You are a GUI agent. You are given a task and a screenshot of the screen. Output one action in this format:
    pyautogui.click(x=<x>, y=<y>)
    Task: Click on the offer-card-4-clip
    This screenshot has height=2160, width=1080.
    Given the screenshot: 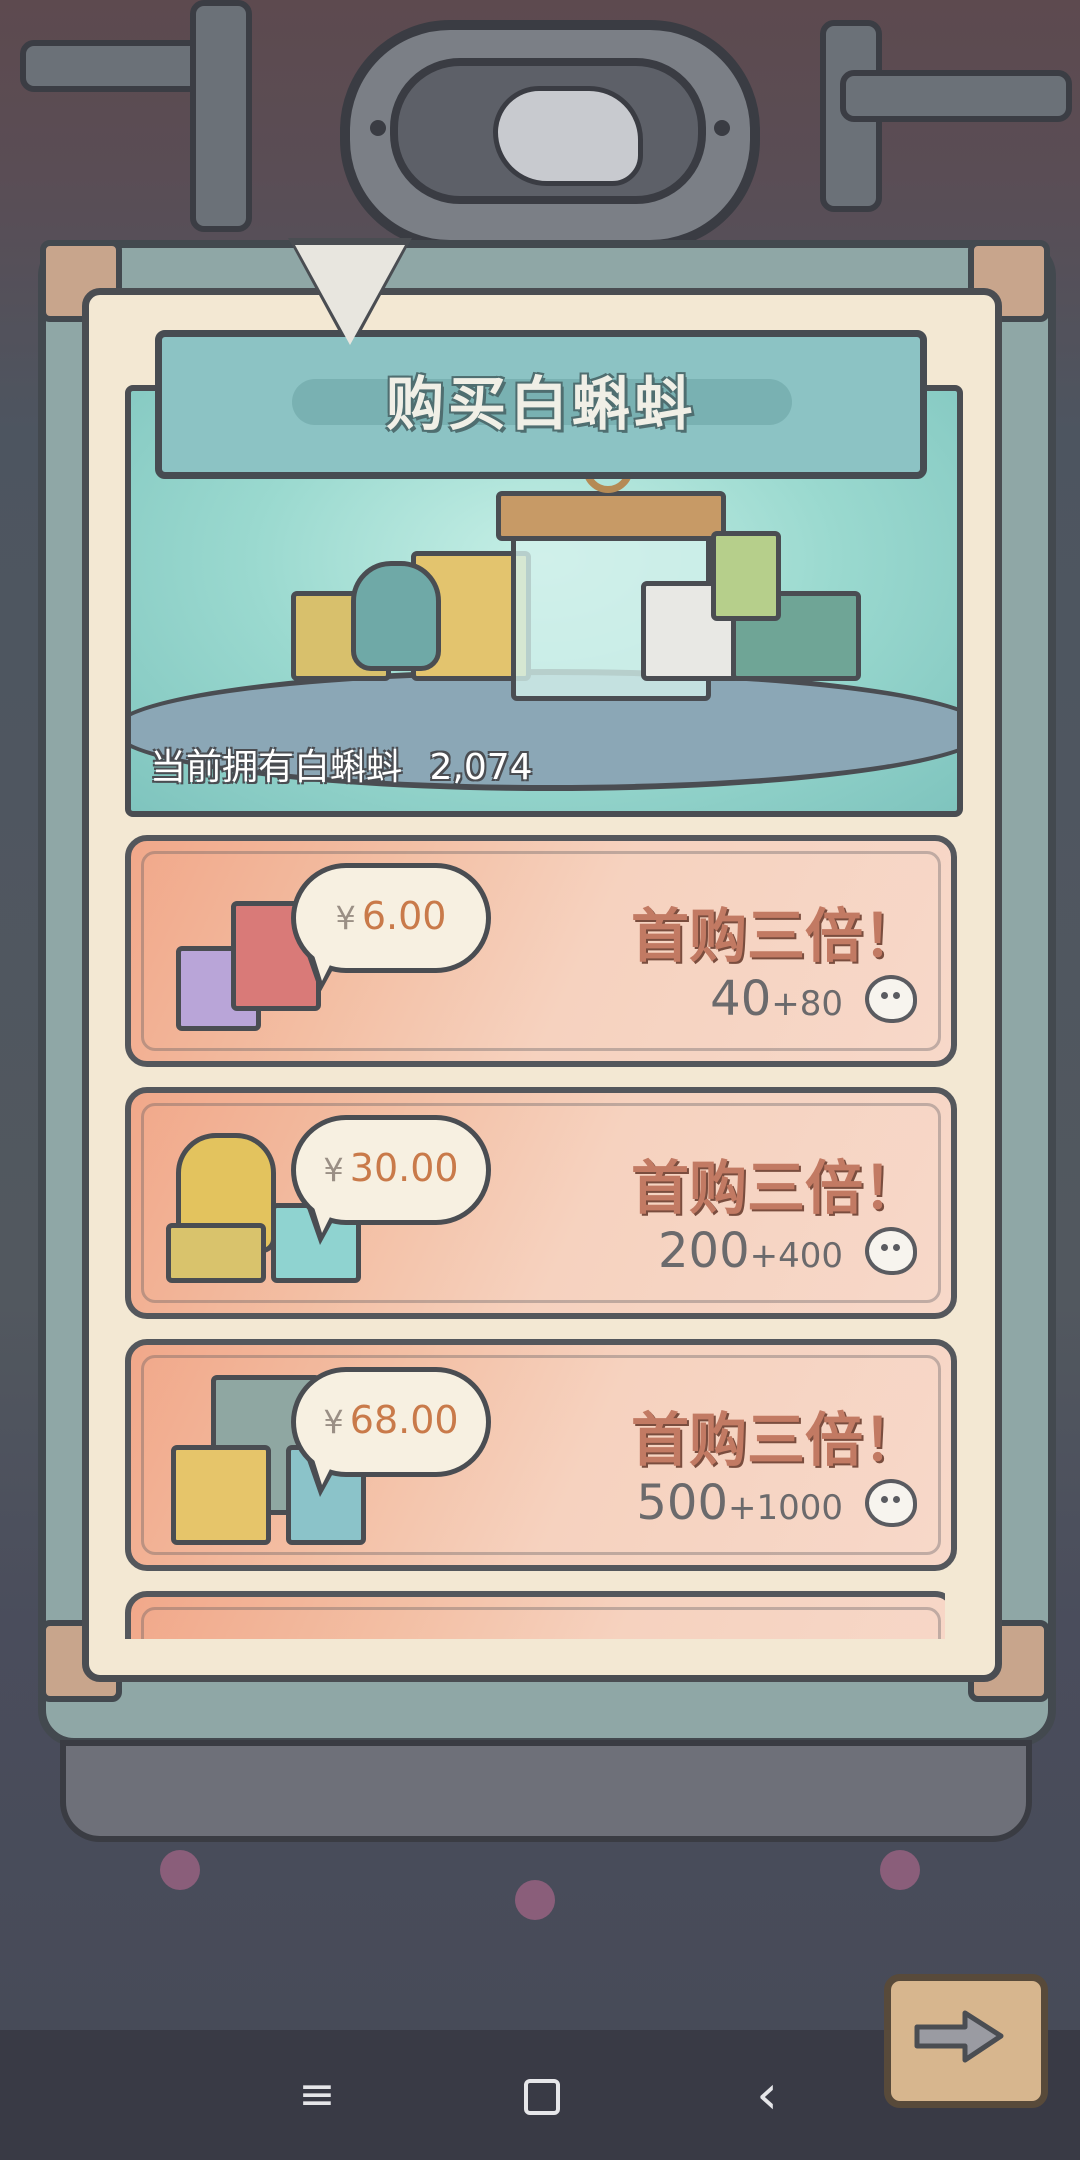 What is the action you would take?
    pyautogui.click(x=535, y=1615)
    